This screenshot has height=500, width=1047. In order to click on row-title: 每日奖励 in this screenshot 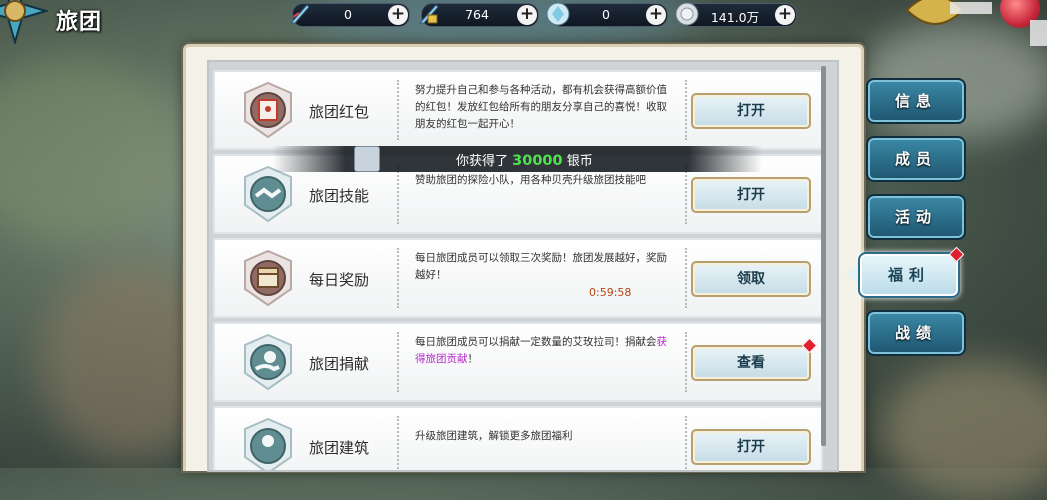, I will do `click(339, 280)`.